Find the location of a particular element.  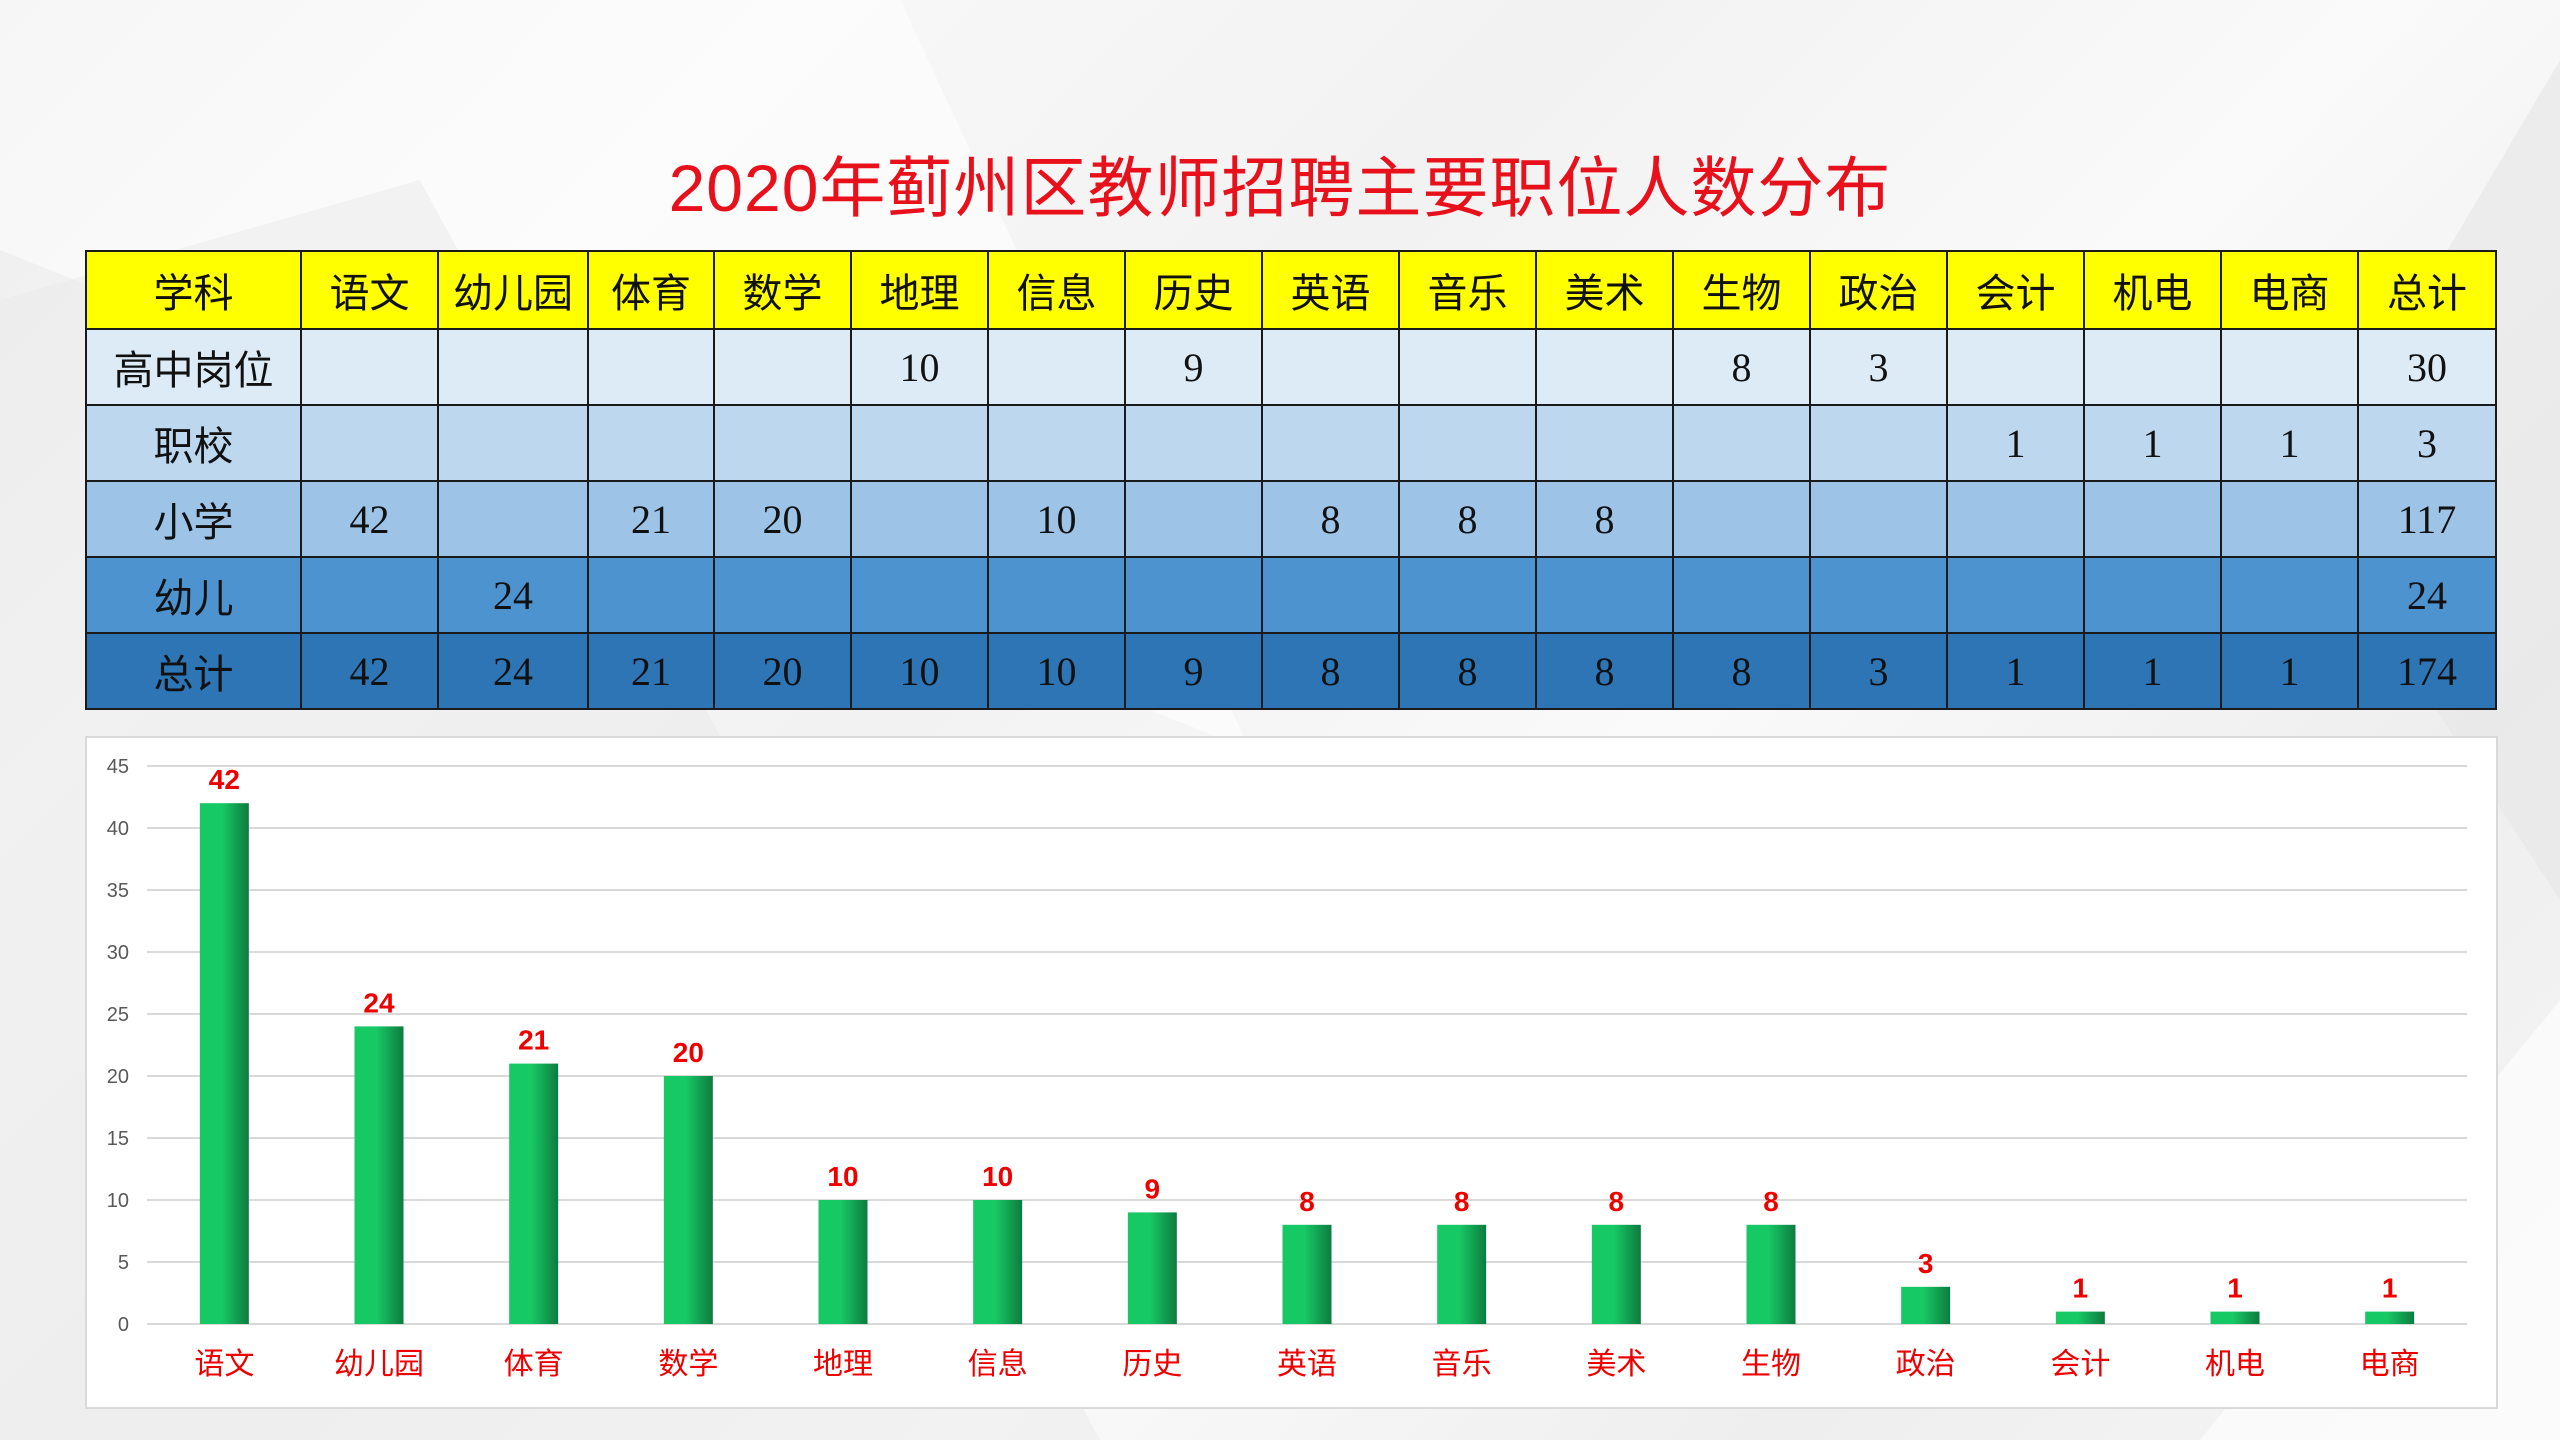

y-tick-label: 40 is located at coordinates (118, 829).